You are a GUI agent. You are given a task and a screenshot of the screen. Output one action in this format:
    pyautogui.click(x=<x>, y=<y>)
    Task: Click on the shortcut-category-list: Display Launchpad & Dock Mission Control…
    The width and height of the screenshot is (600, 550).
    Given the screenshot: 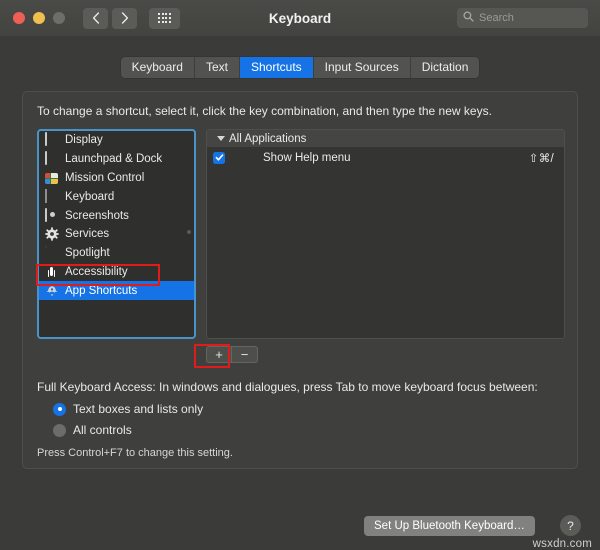 What is the action you would take?
    pyautogui.click(x=116, y=234)
    